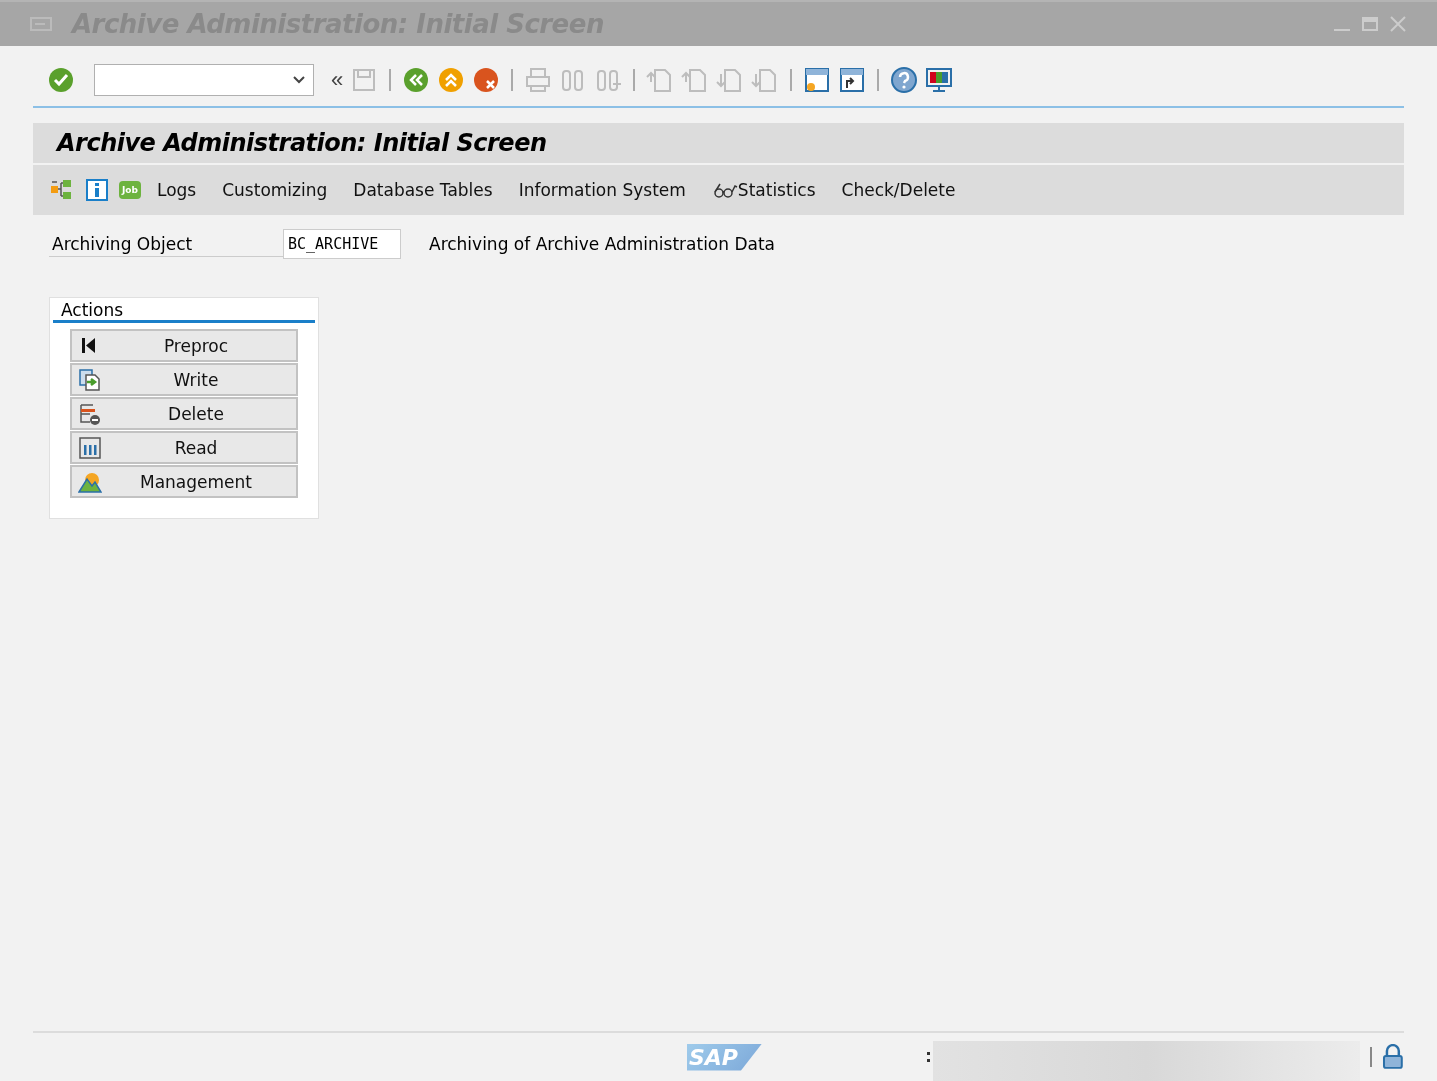  What do you see at coordinates (302, 143) in the screenshot?
I see `screen-title: Archive Administration: Initial Screen` at bounding box center [302, 143].